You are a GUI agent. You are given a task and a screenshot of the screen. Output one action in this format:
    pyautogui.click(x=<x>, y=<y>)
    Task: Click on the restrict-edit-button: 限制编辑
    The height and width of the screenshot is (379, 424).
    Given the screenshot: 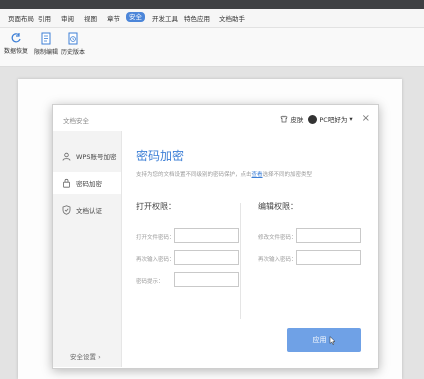 What is the action you would take?
    pyautogui.click(x=46, y=44)
    